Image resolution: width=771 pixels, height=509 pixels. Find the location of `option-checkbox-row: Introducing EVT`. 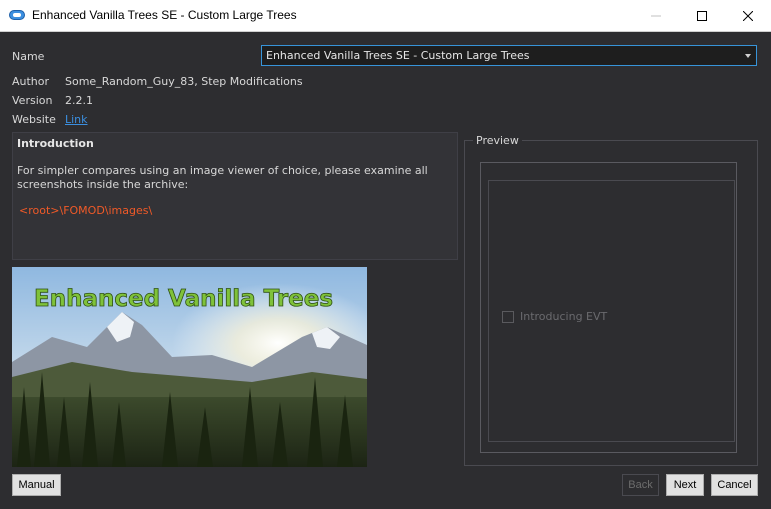

option-checkbox-row: Introducing EVT is located at coordinates (554, 316).